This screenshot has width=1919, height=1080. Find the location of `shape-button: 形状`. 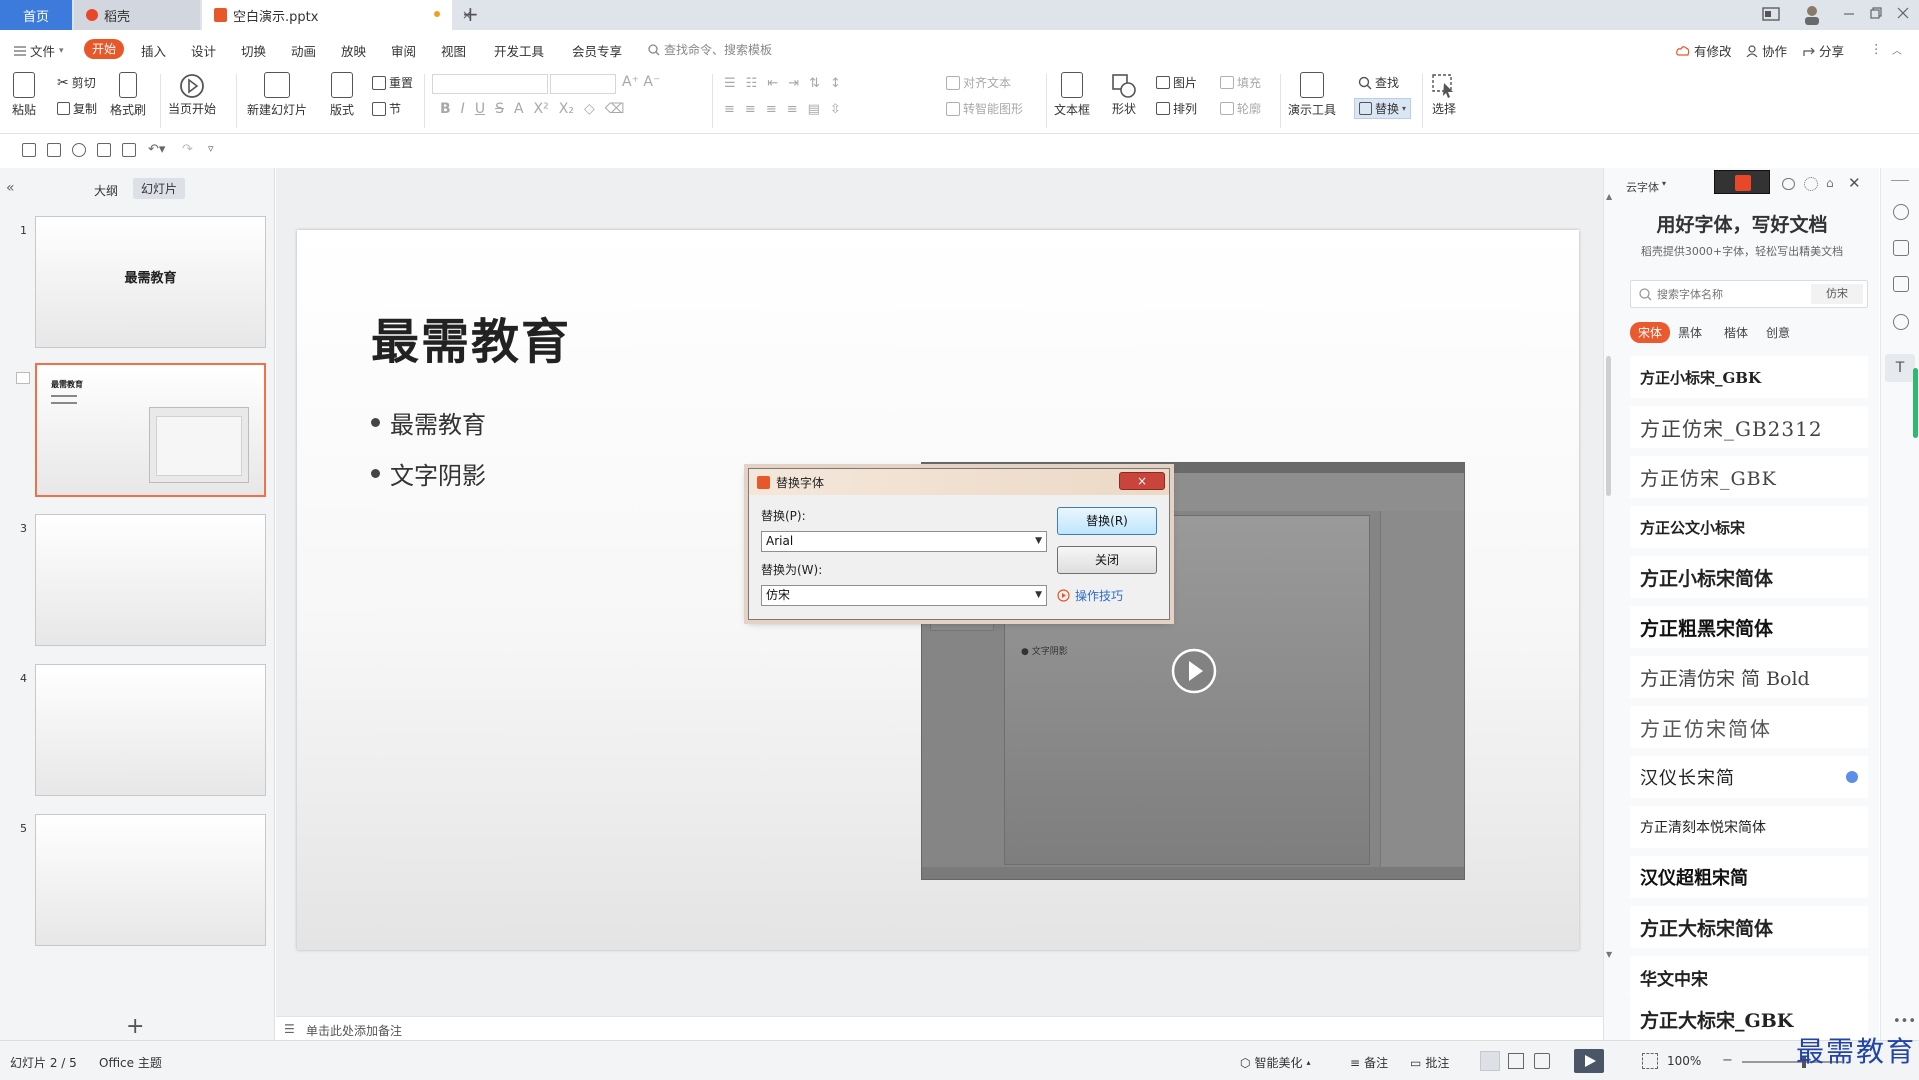

shape-button: 形状 is located at coordinates (1124, 94).